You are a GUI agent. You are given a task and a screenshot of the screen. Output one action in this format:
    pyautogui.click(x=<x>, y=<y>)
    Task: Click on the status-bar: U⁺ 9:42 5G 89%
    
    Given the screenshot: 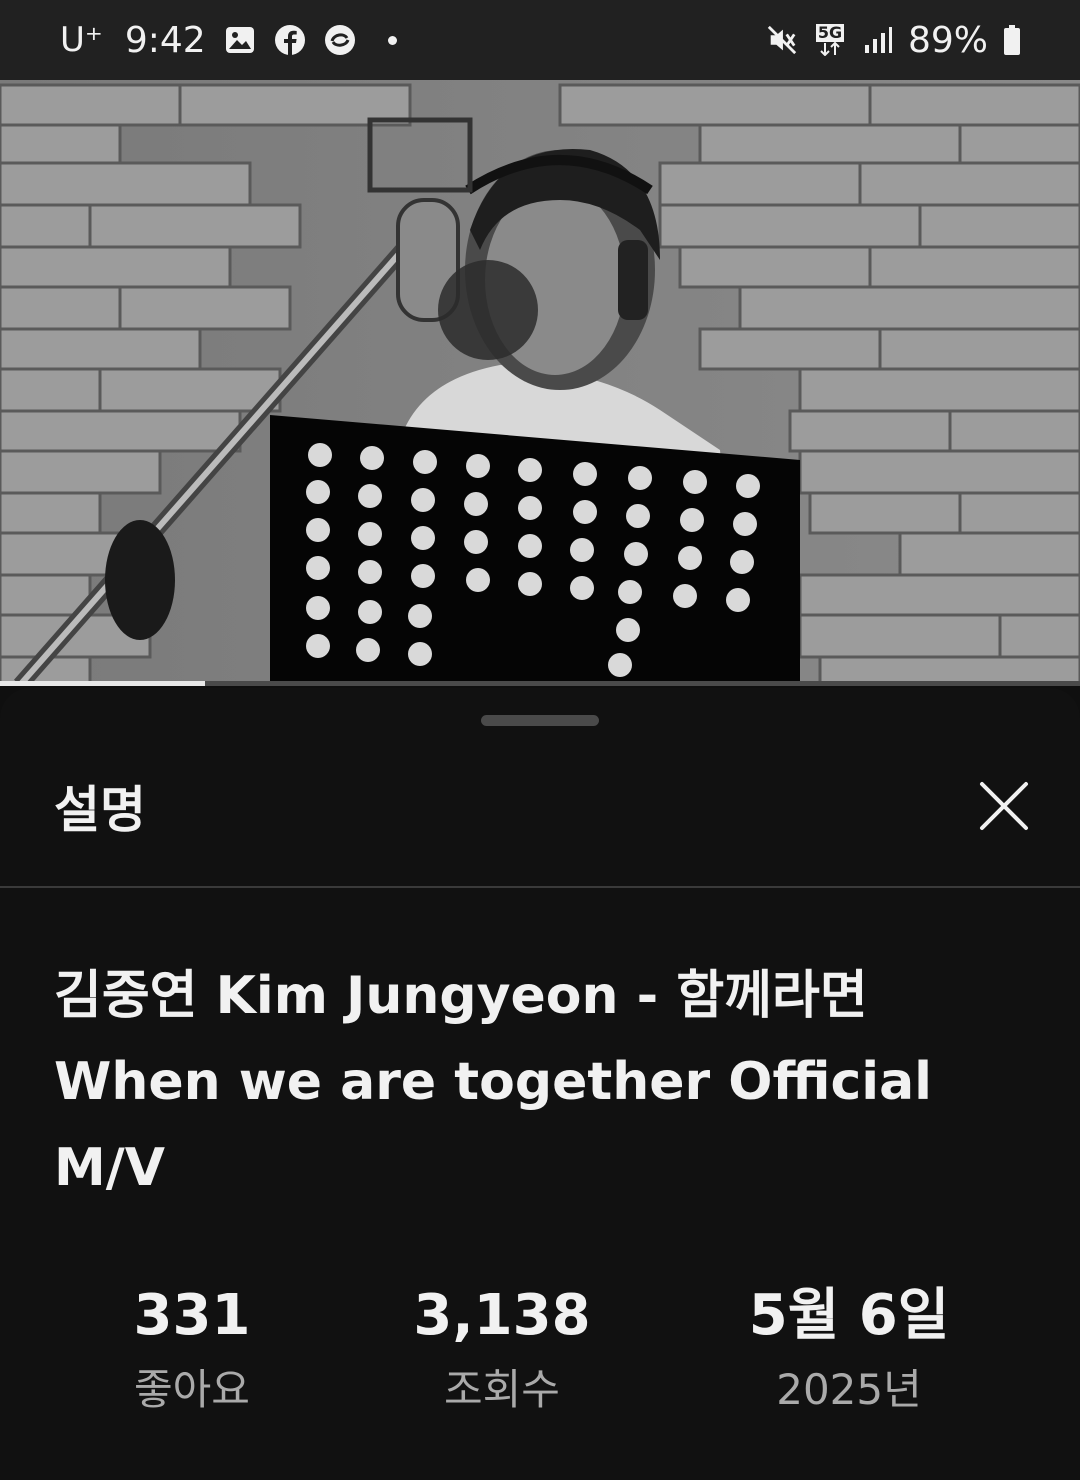 What is the action you would take?
    pyautogui.click(x=540, y=40)
    